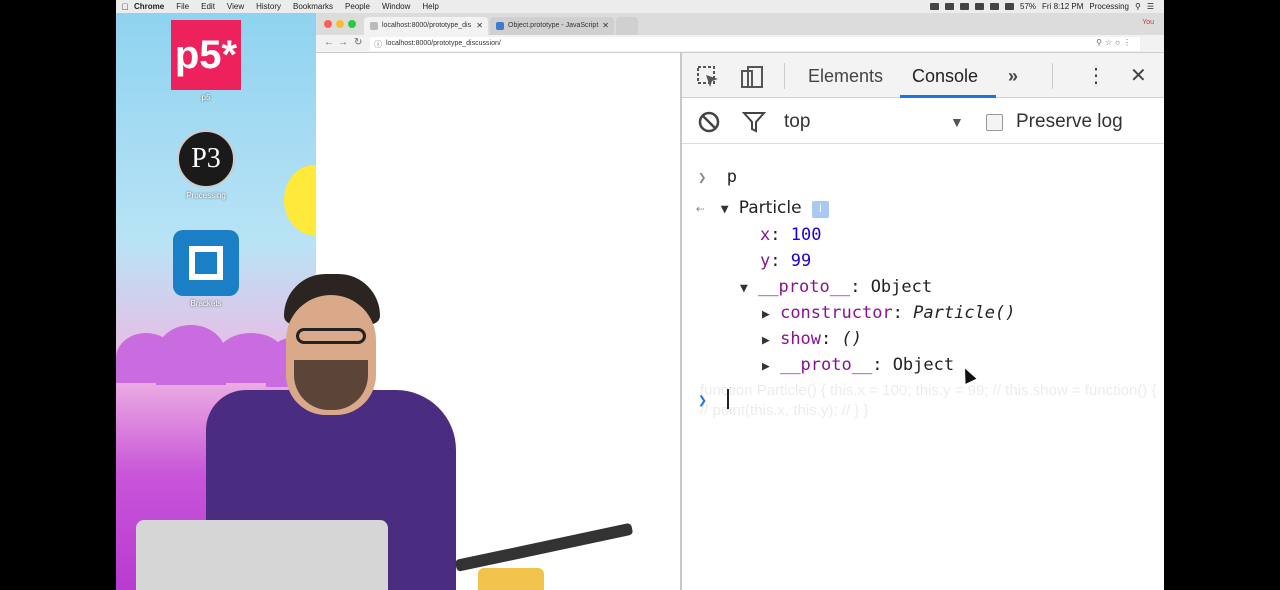  Describe the element at coordinates (206, 159) in the screenshot. I see `processing-logo-icon: P3` at that location.